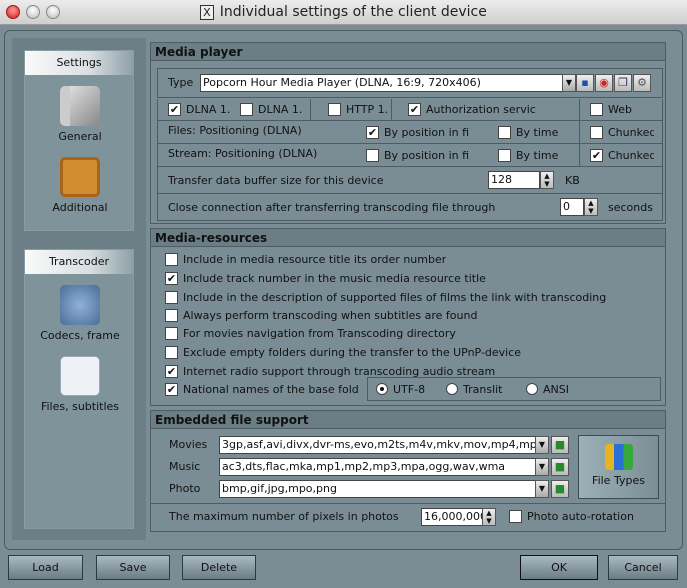  I want to click on lifebuoy-icon: ◉, so click(604, 83).